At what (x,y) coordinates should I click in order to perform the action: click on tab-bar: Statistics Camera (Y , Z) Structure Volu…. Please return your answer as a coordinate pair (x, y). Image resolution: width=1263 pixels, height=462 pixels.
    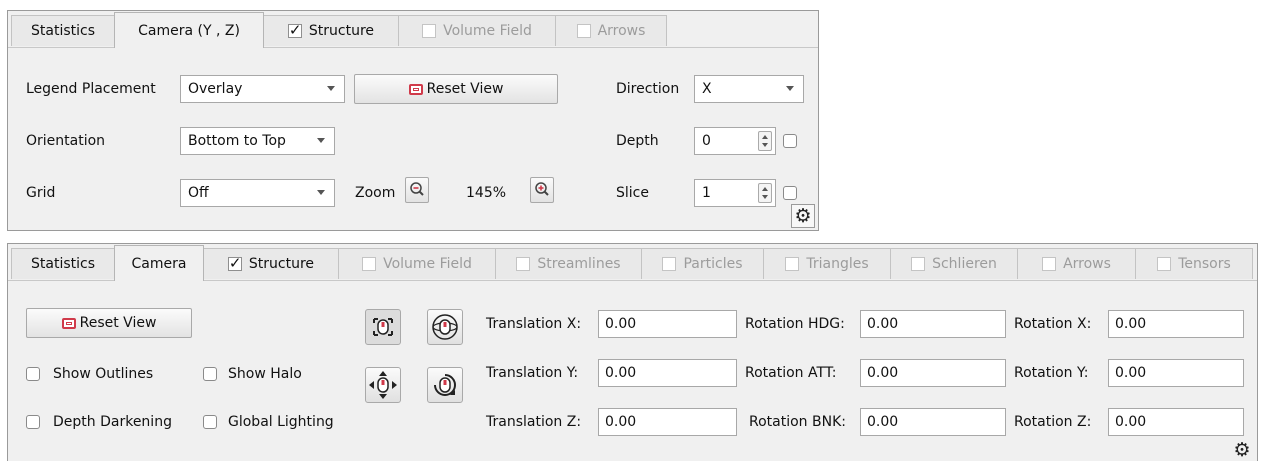
    Looking at the image, I should click on (413, 29).